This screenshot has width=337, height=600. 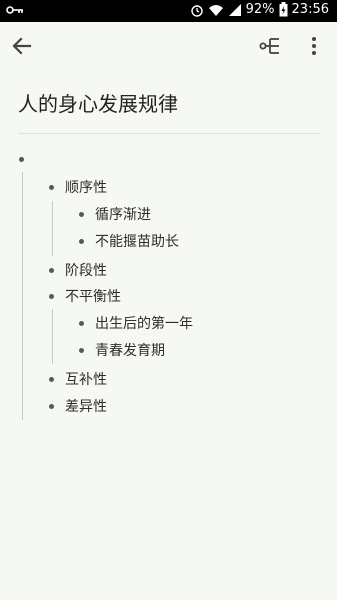 What do you see at coordinates (86, 271) in the screenshot?
I see `node-text: 阶段性` at bounding box center [86, 271].